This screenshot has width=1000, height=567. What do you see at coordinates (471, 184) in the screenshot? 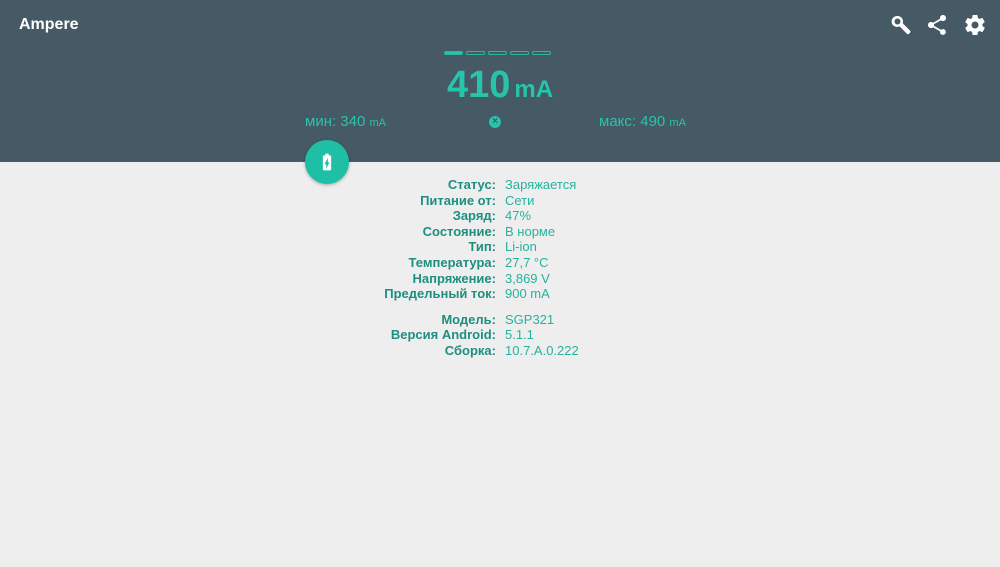
I see `info-label: Статус:` at bounding box center [471, 184].